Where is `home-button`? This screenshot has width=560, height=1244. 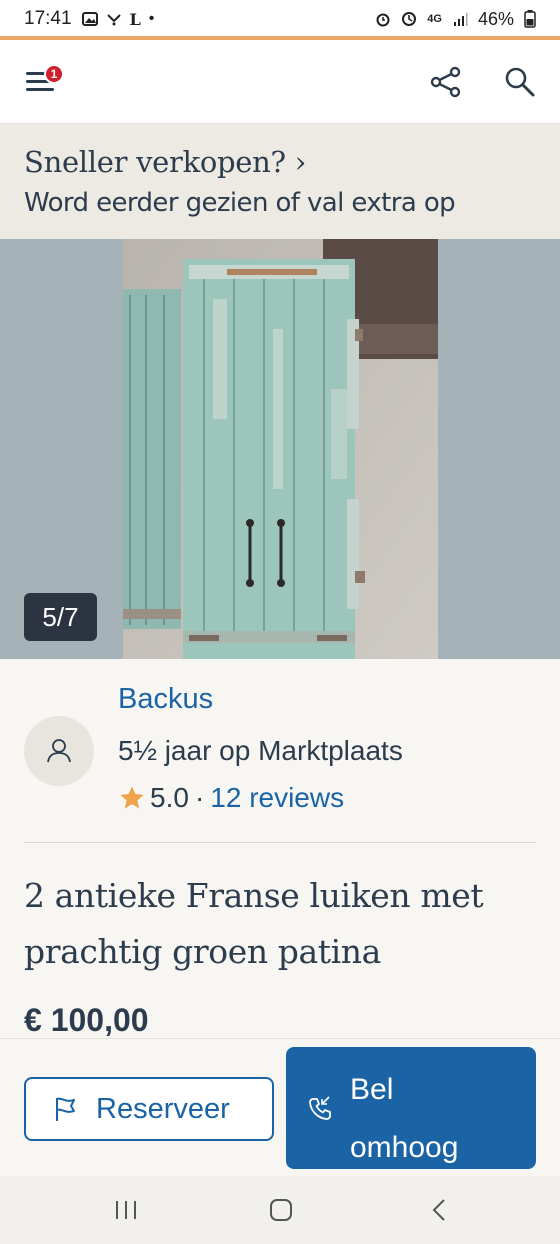
home-button is located at coordinates (281, 1212).